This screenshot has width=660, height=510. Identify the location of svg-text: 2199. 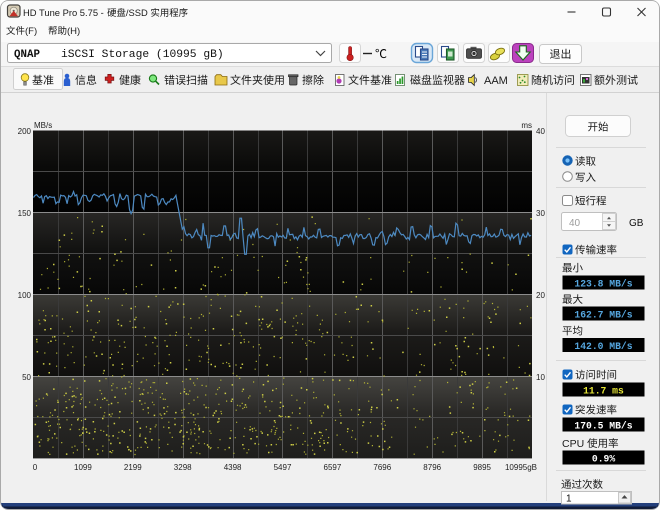
(133, 467).